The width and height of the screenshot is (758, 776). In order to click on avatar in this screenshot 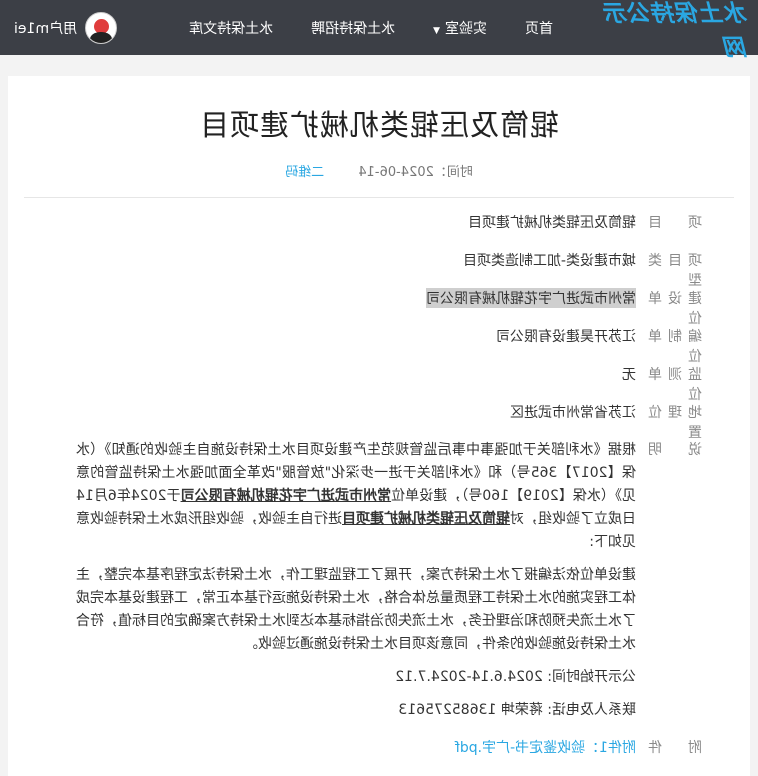, I will do `click(101, 27)`.